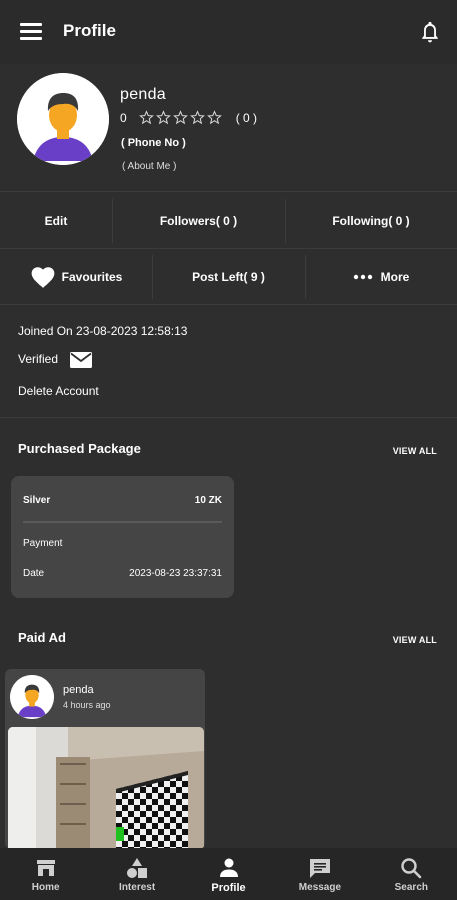  I want to click on post-left-label: Post Left( 9 ), so click(228, 277).